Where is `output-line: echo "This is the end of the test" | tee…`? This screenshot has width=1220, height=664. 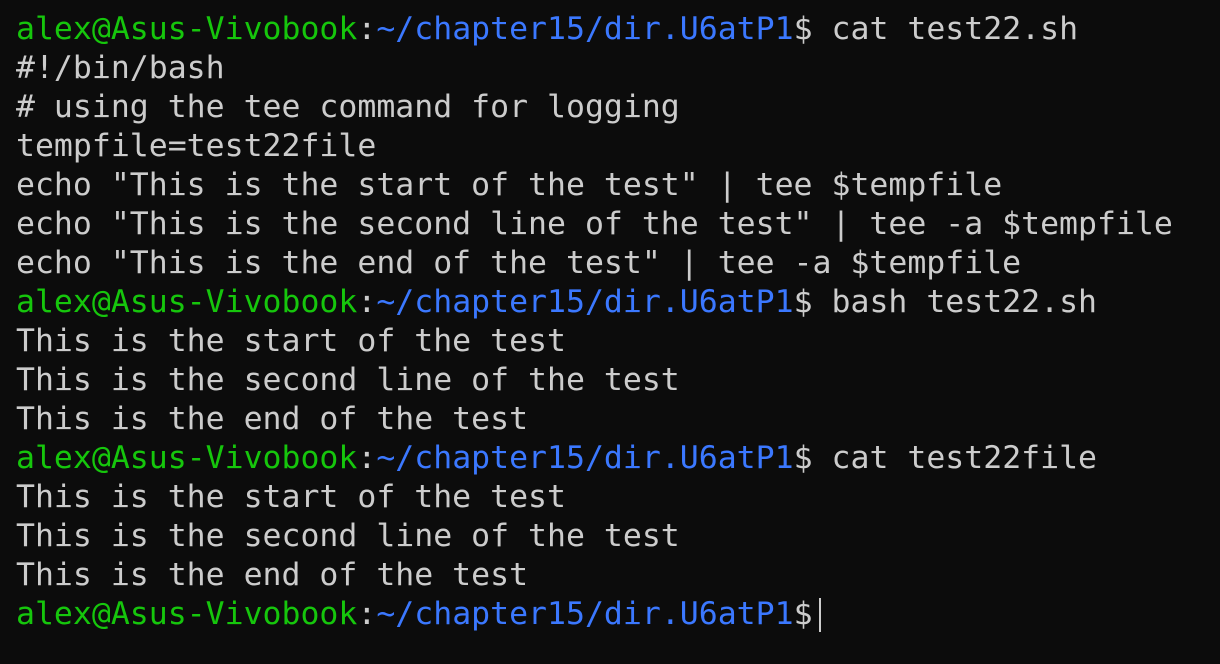 output-line: echo "This is the end of the test" | tee… is located at coordinates (519, 263).